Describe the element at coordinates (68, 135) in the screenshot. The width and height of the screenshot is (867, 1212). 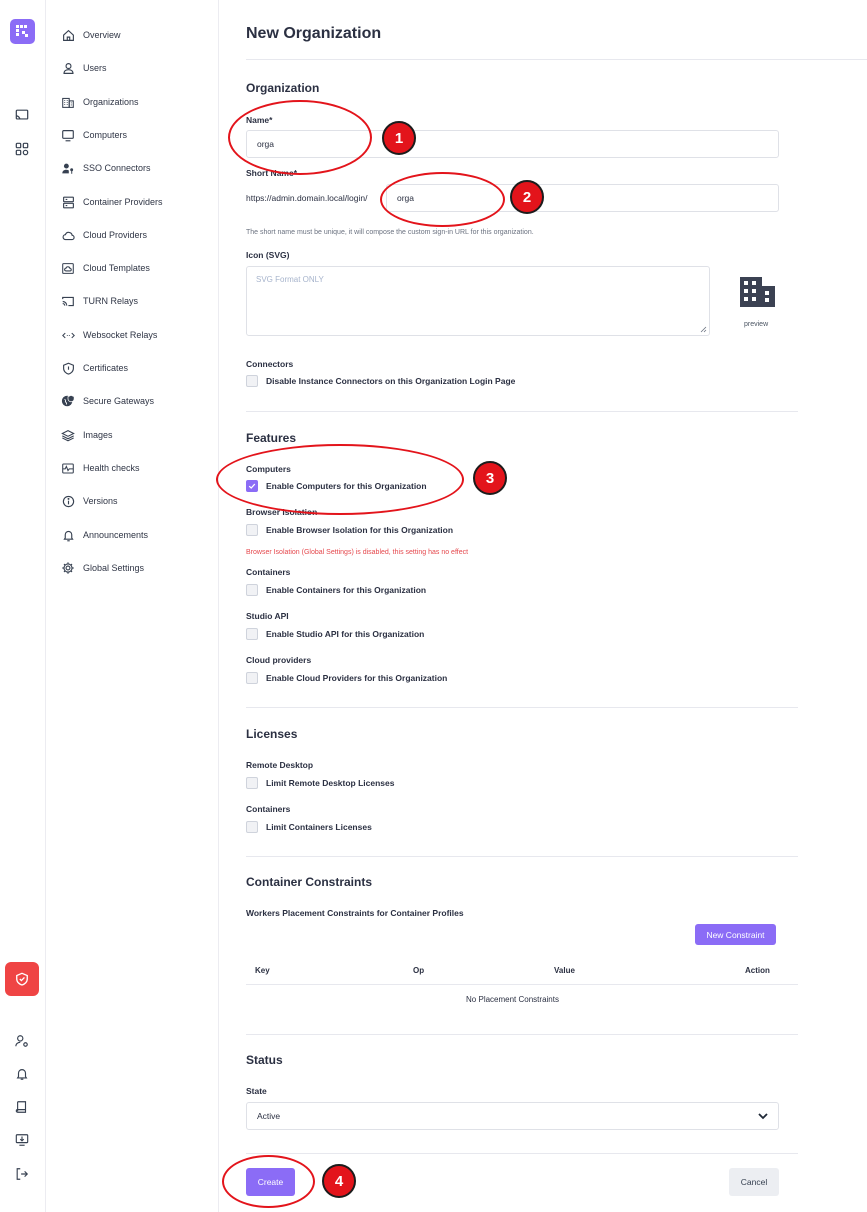
I see `monitor-icon` at that location.